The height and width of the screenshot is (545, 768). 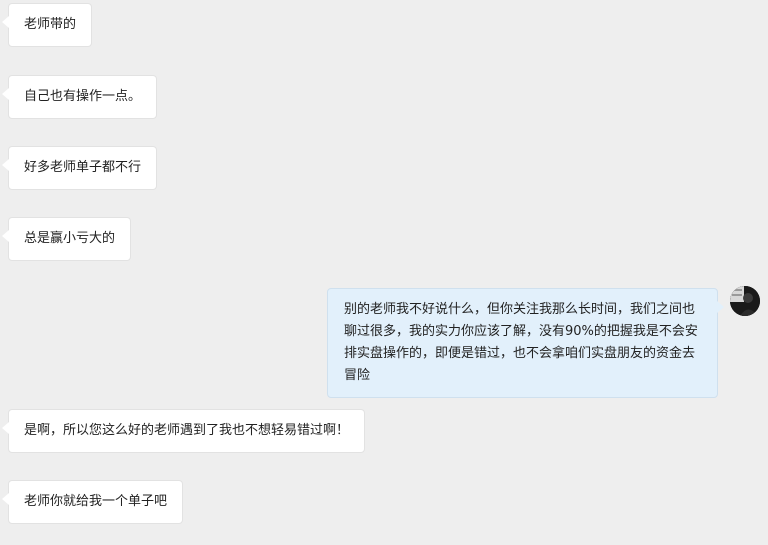 What do you see at coordinates (96, 501) in the screenshot?
I see `message-text: 老师你就给我一个单子吧` at bounding box center [96, 501].